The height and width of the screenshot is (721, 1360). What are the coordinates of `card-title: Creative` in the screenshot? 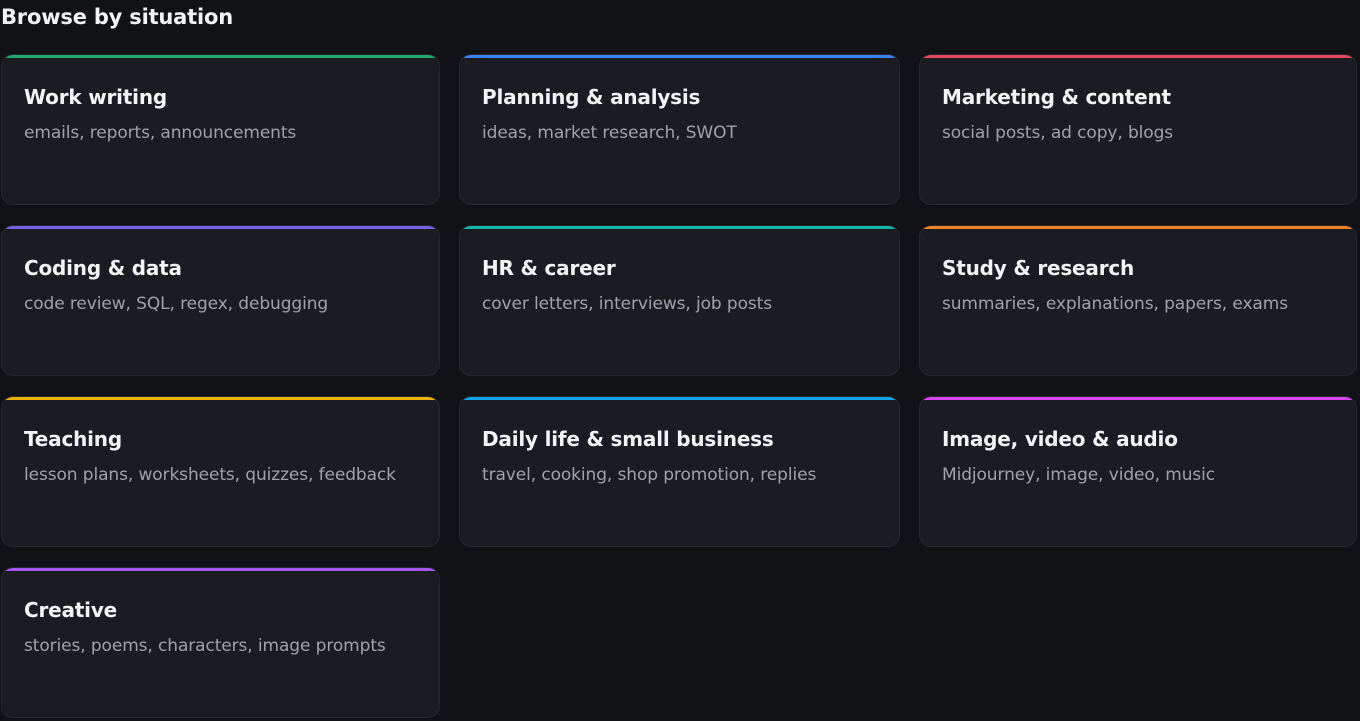 It's located at (71, 610).